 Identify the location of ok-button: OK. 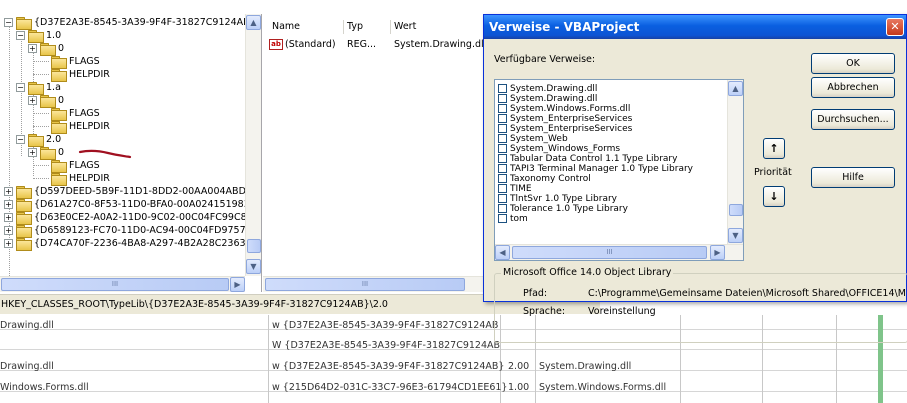
(853, 63).